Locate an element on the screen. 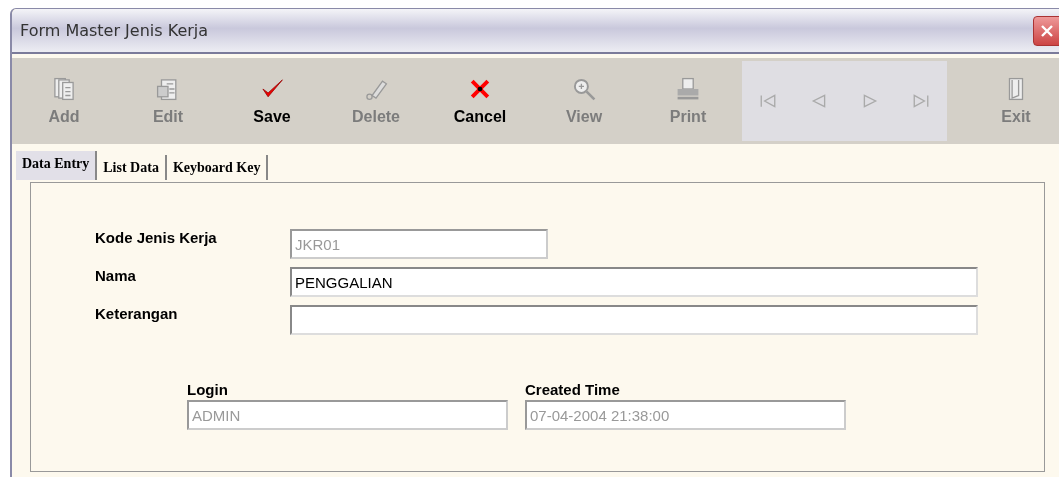 The width and height of the screenshot is (1059, 477). close-icon is located at coordinates (1047, 30).